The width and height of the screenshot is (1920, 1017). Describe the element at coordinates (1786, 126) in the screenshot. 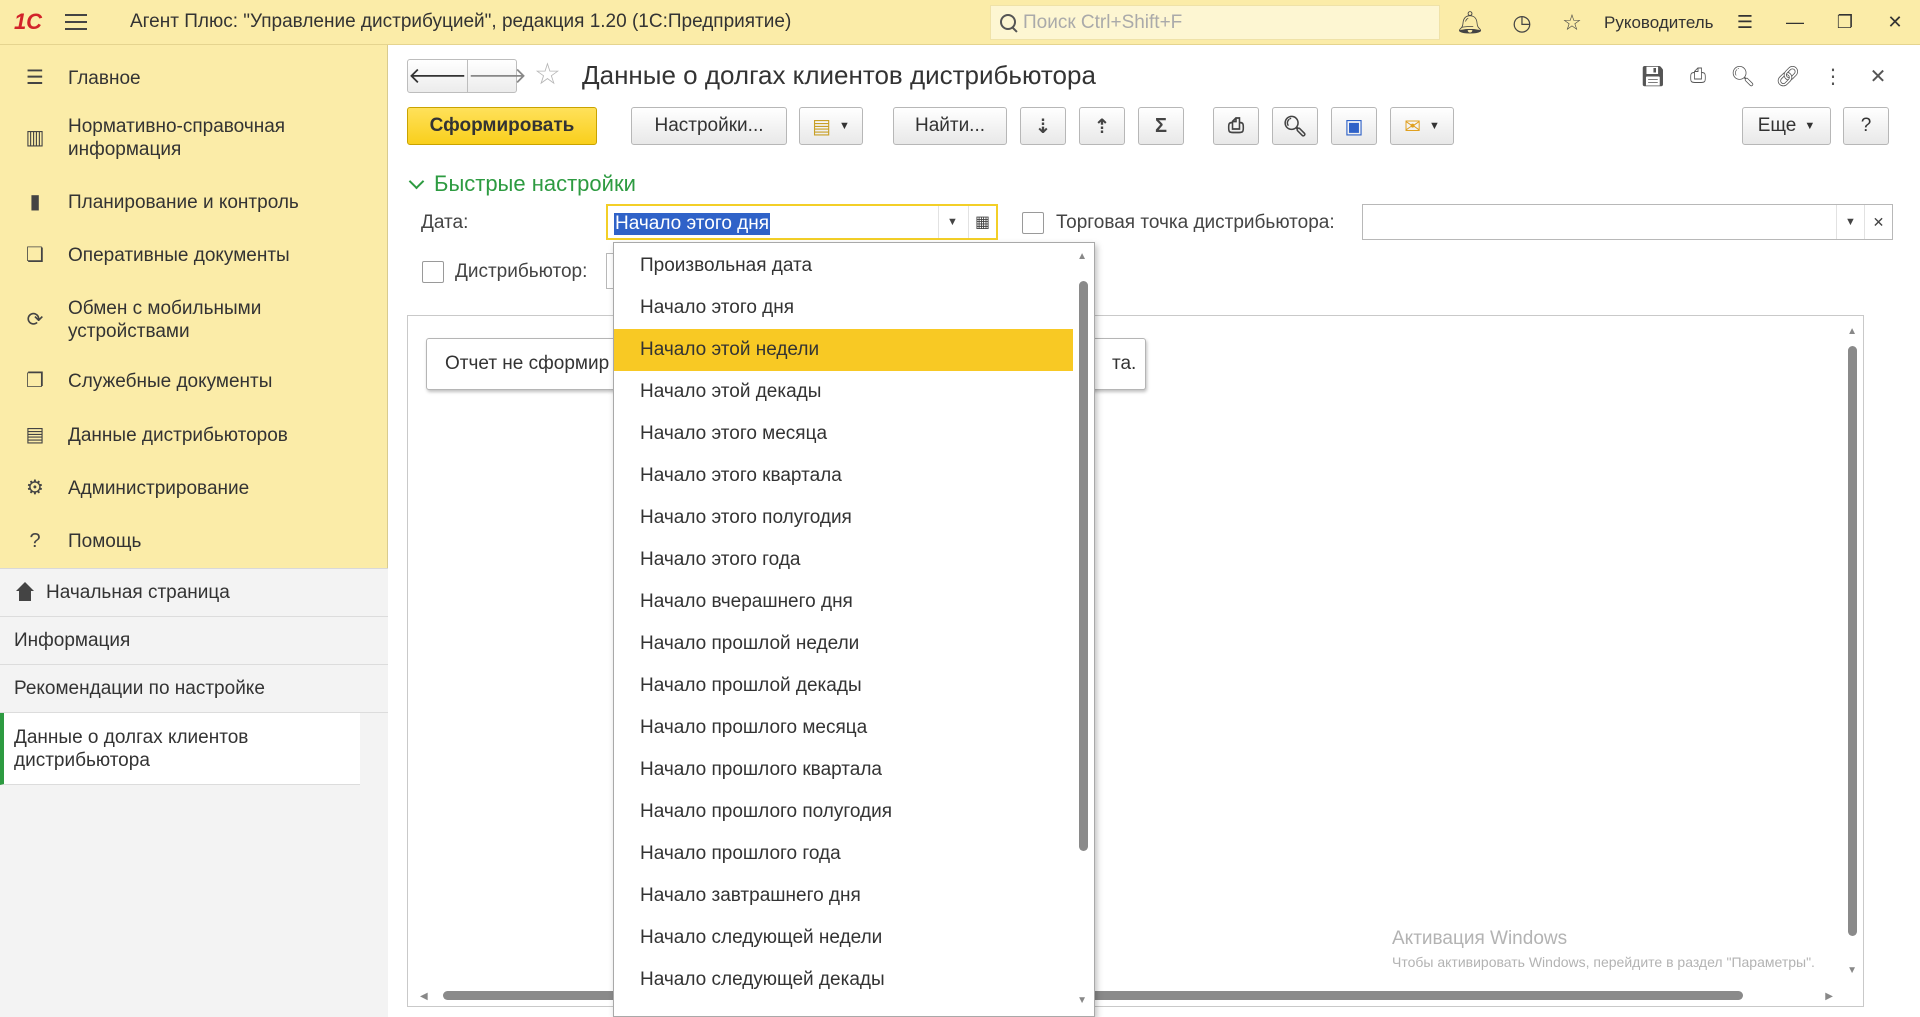

I see `more-button: Еще ▼` at that location.